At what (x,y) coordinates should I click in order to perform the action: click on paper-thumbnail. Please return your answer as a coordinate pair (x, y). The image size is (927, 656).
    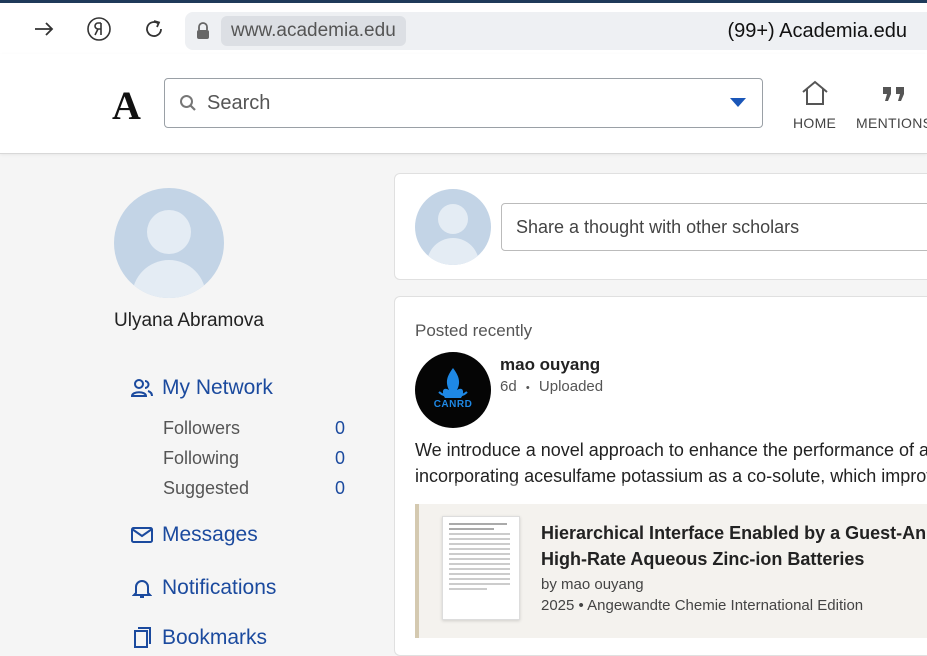
    Looking at the image, I should click on (481, 568).